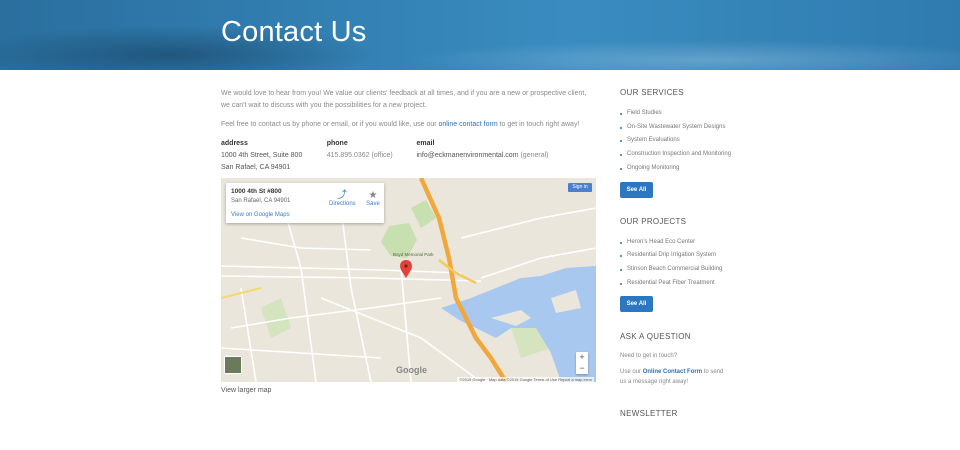 The height and width of the screenshot is (450, 960). I want to click on phone-value: 415.895.0362 (office), so click(359, 155).